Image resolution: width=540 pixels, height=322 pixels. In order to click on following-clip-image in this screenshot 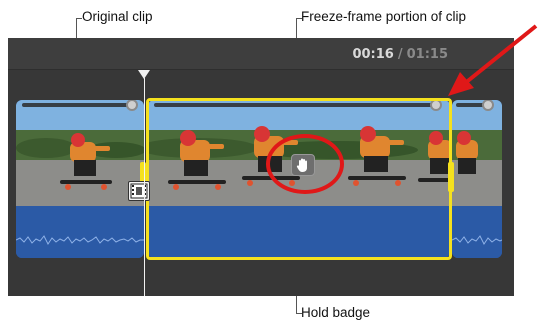, I will do `click(477, 153)`.